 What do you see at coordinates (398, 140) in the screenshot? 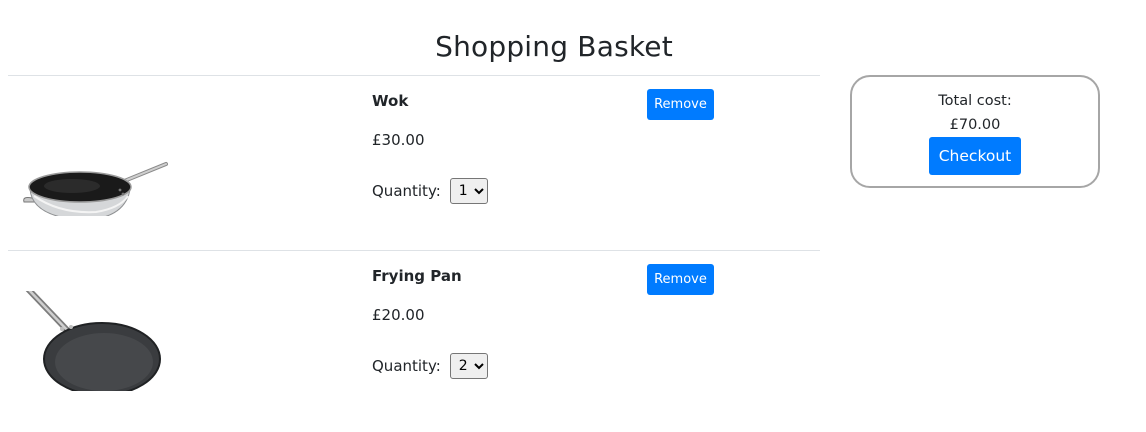
I see `item-price: £30.00` at bounding box center [398, 140].